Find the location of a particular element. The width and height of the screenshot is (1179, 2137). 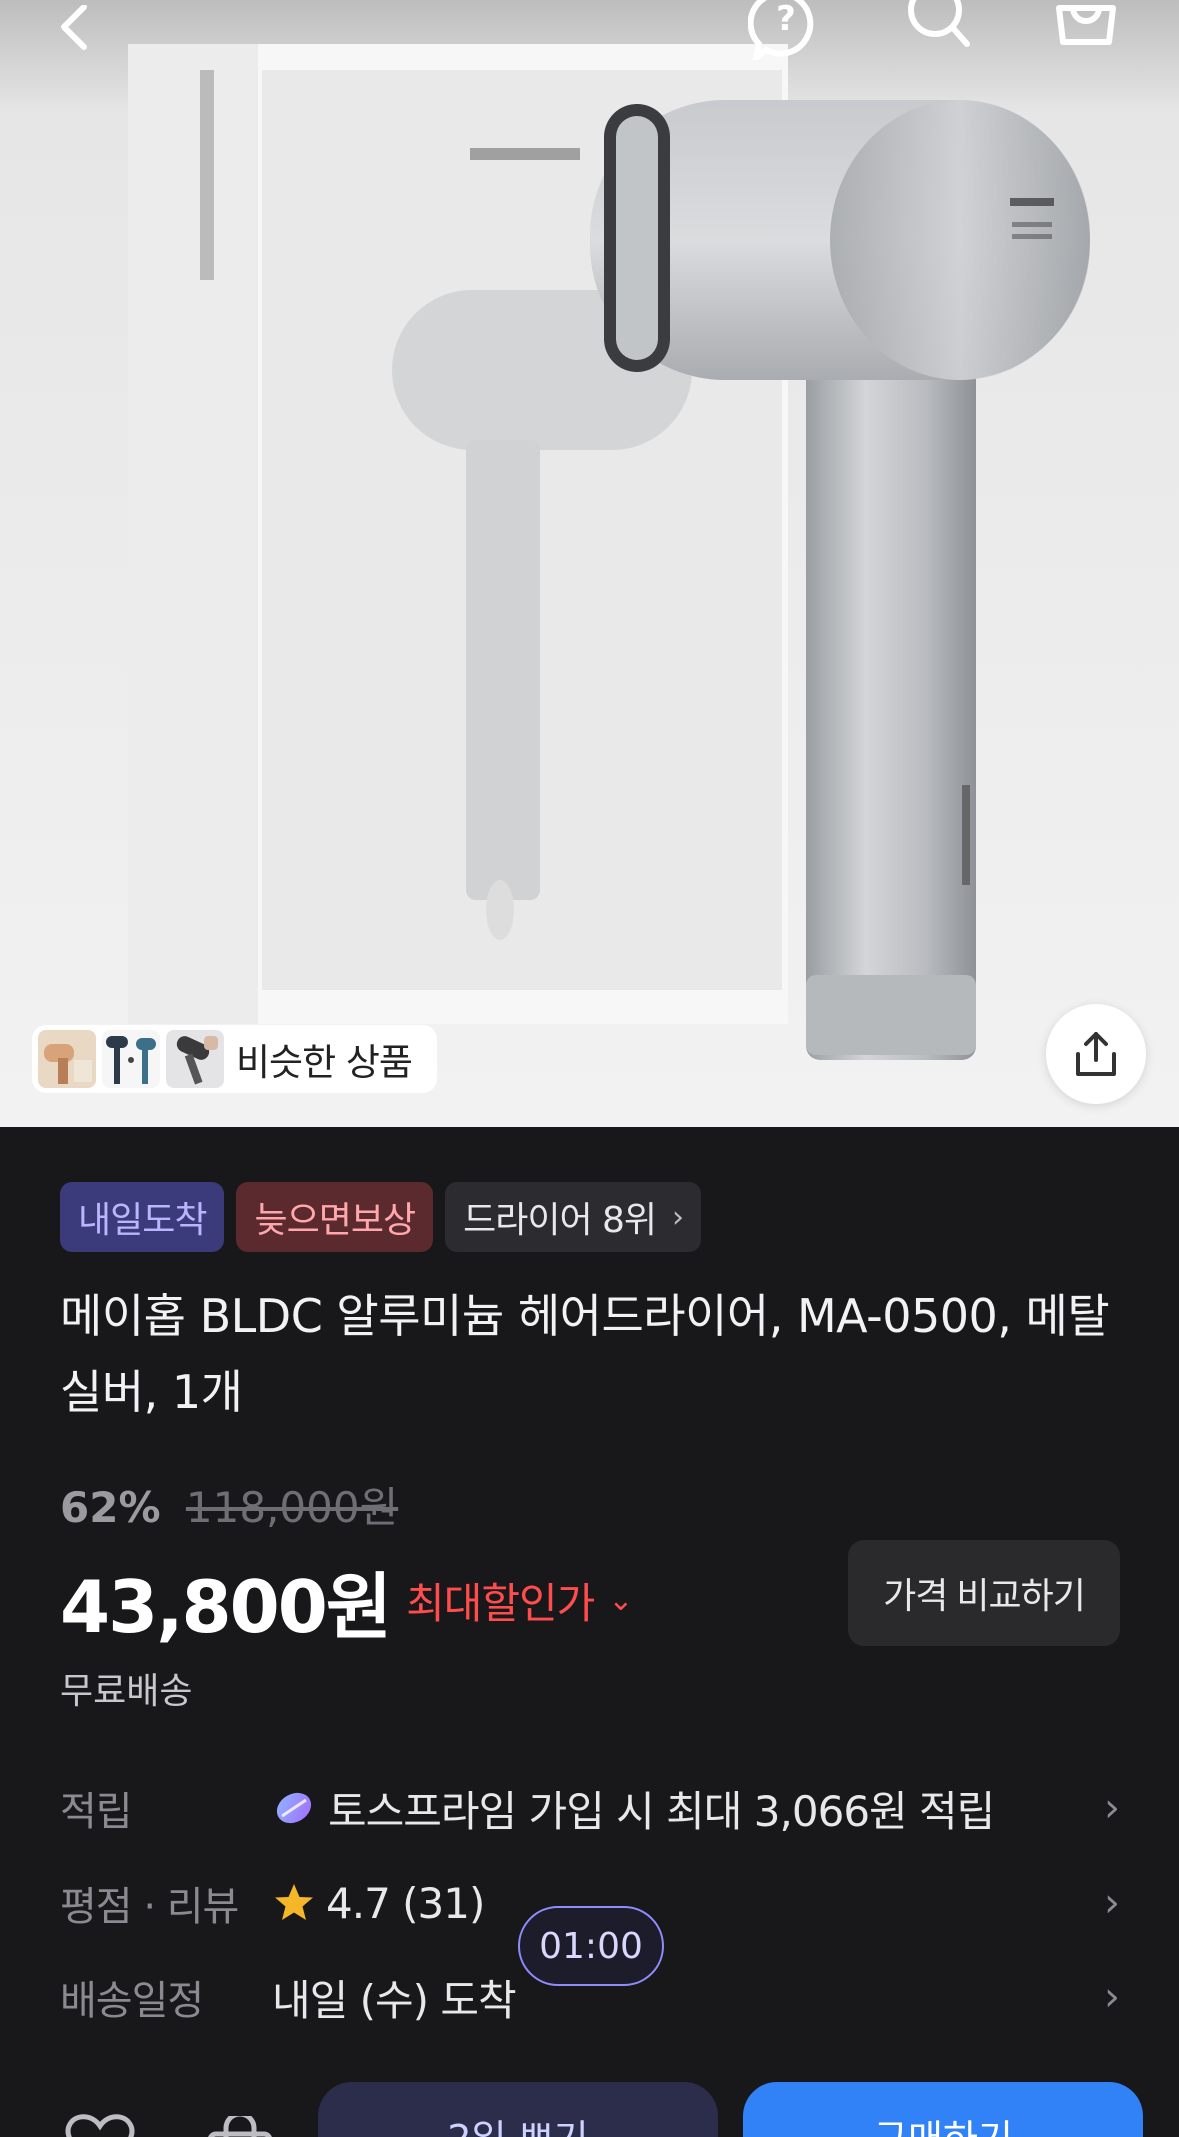

price-row: 43,800원 최대할인가 ⌄ is located at coordinates (346, 1600).